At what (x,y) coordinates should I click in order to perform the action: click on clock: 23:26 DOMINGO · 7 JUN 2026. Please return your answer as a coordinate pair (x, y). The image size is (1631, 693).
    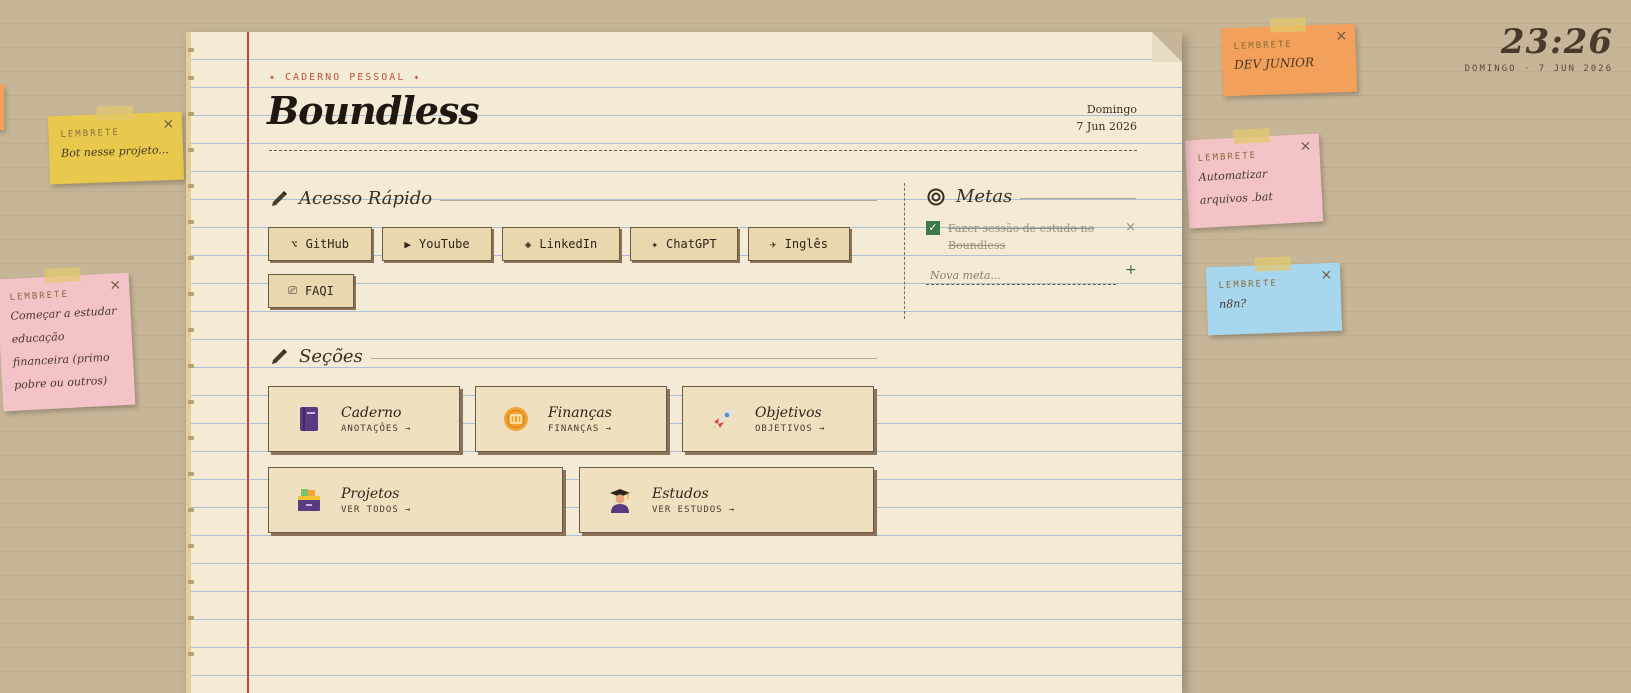
    Looking at the image, I should click on (1539, 48).